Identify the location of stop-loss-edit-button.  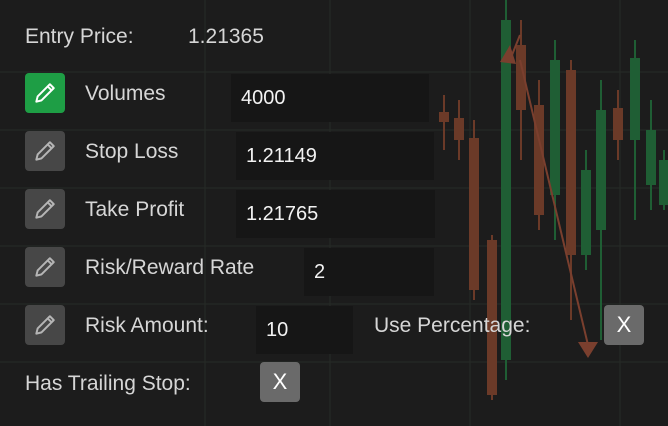
(45, 151).